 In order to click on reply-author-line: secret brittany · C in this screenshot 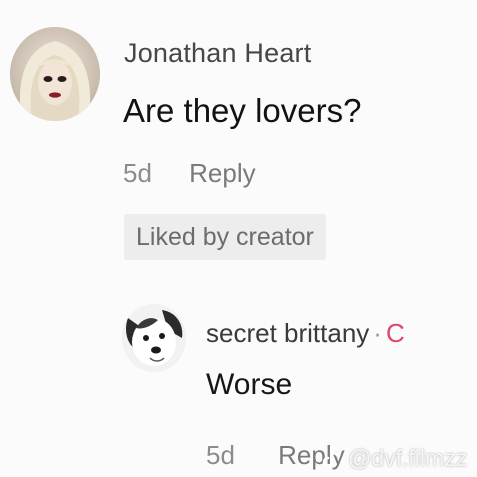, I will do `click(305, 333)`.